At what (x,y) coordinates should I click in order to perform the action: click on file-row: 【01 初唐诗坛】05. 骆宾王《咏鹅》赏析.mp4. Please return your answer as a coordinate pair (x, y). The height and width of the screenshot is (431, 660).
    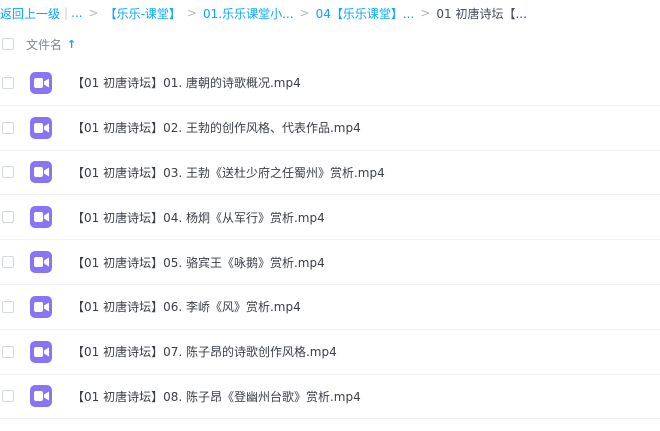
    Looking at the image, I should click on (330, 262).